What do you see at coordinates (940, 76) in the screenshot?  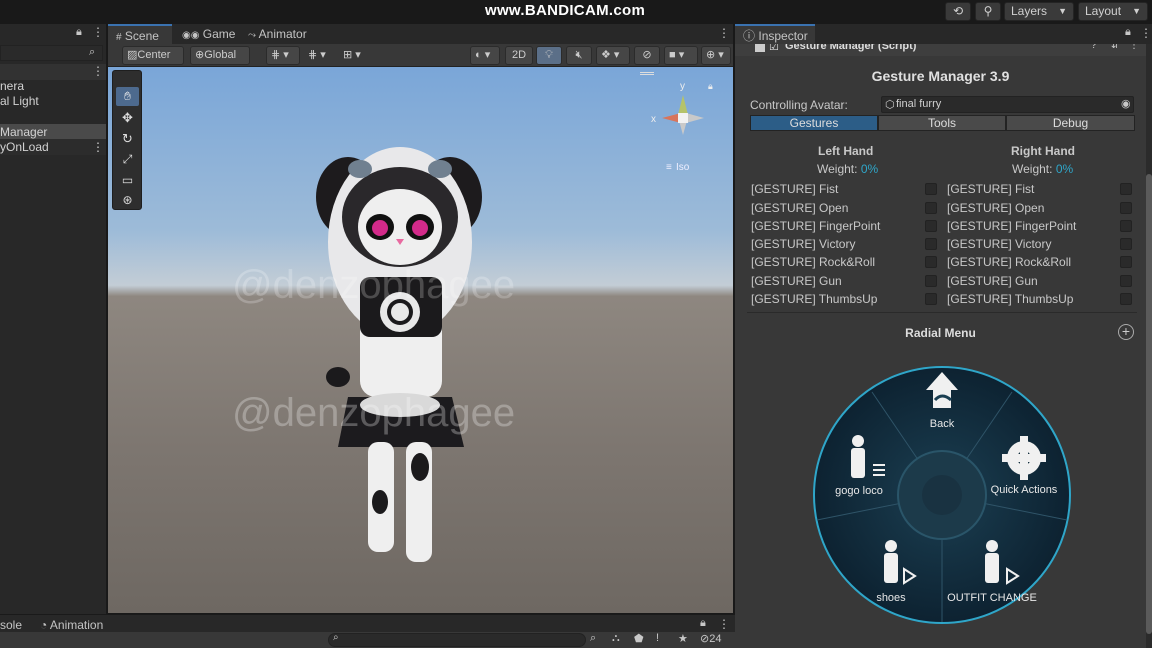 I see `gesture-manager-title: Gesture Manager 3.9` at bounding box center [940, 76].